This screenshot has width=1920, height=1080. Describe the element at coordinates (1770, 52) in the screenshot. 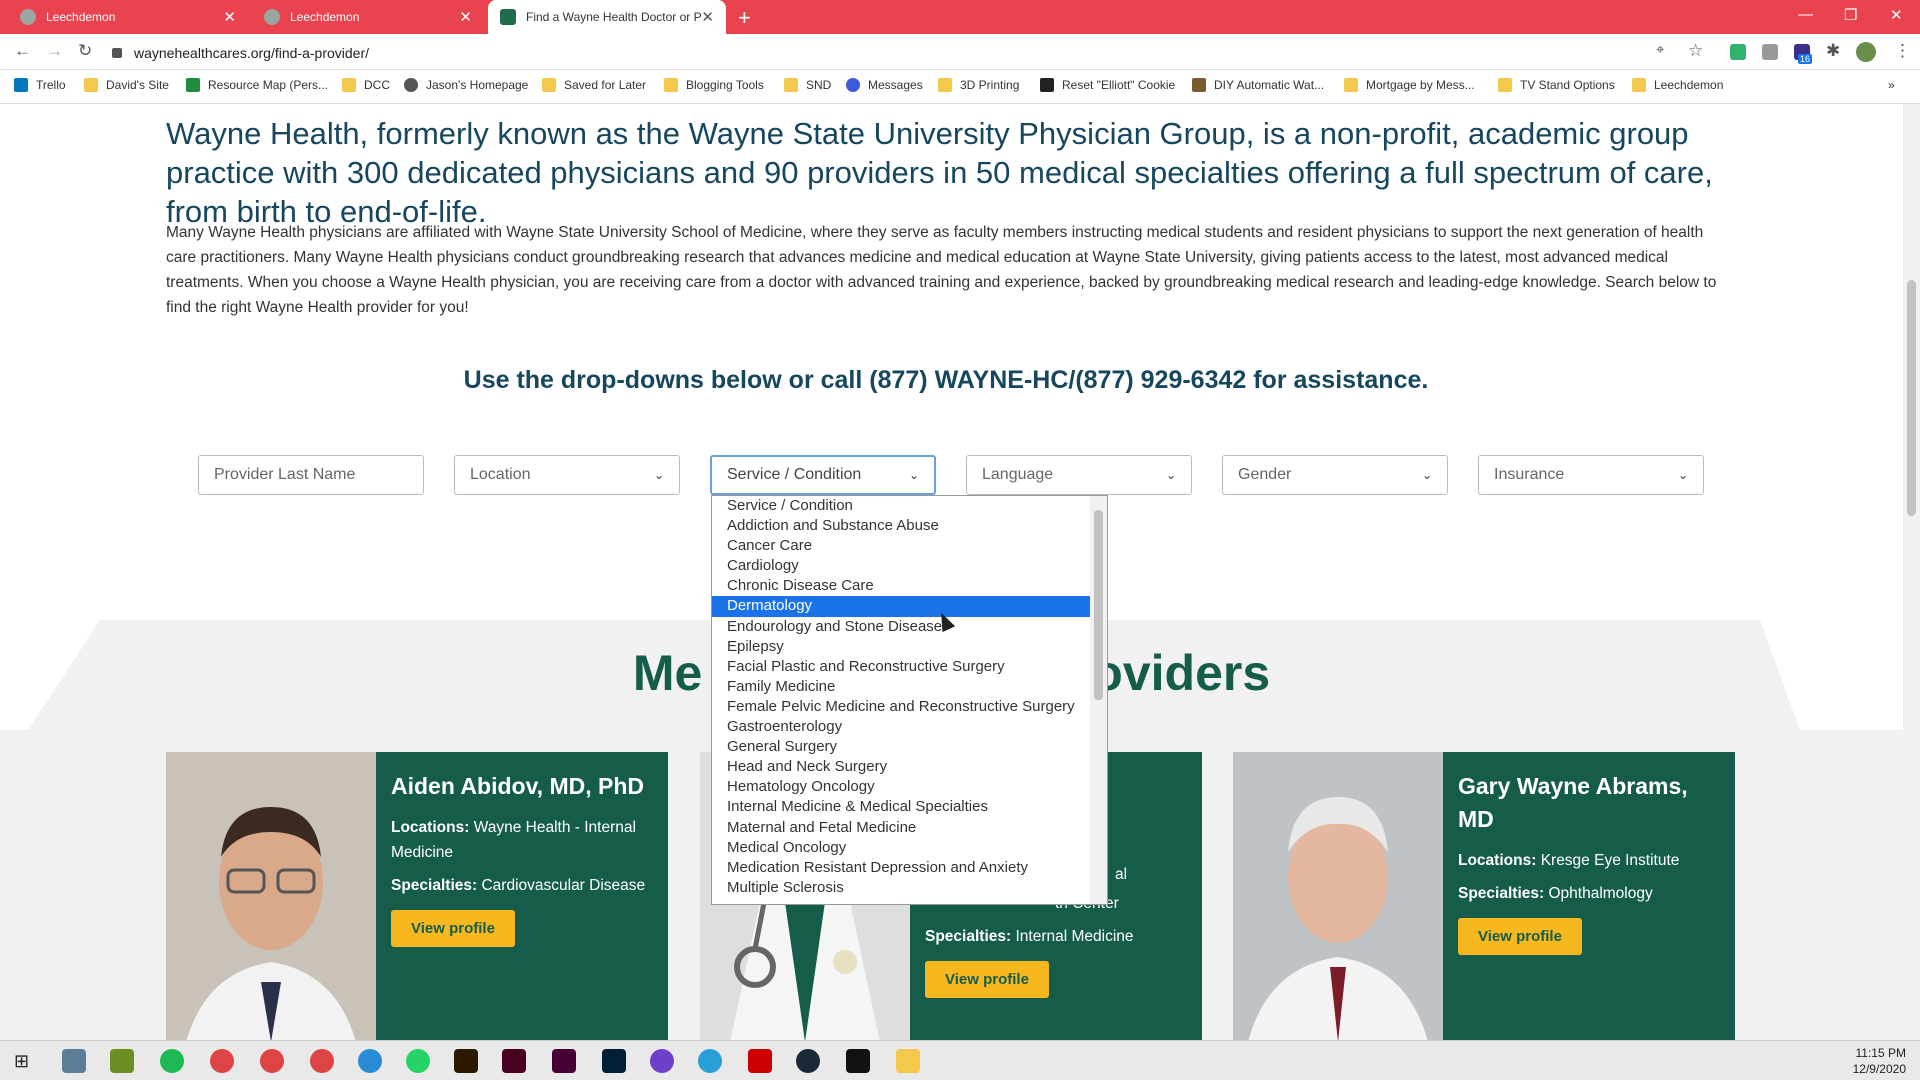

I see `camera-icon` at that location.